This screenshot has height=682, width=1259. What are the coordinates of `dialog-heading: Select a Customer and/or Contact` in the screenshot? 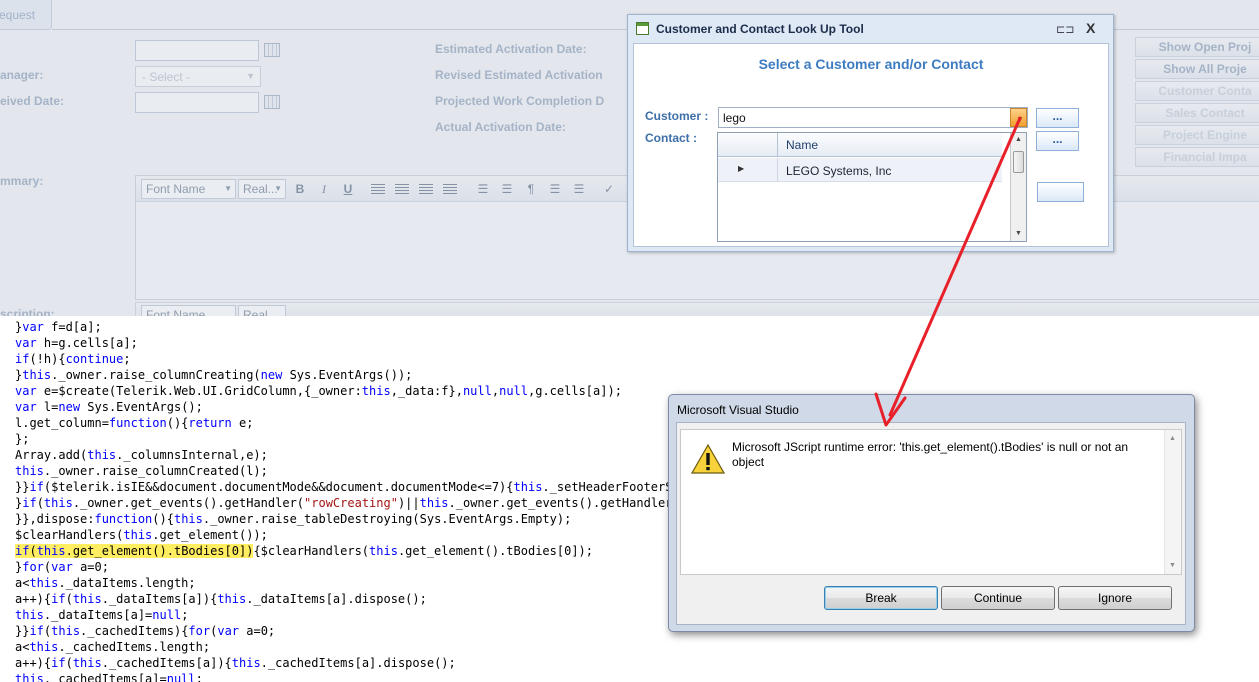 It's located at (871, 64).